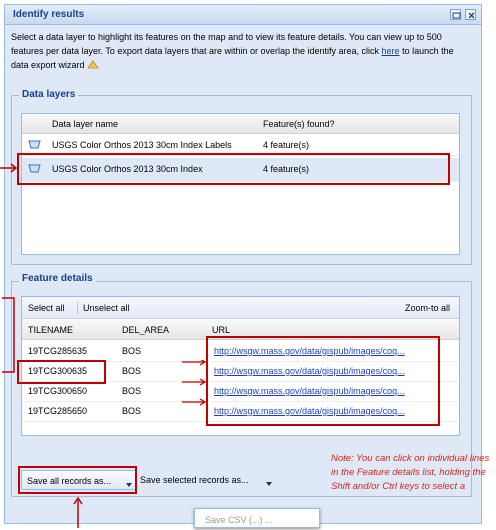 This screenshot has height=530, width=496. What do you see at coordinates (323, 381) in the screenshot?
I see `annotation-box-urls` at bounding box center [323, 381].